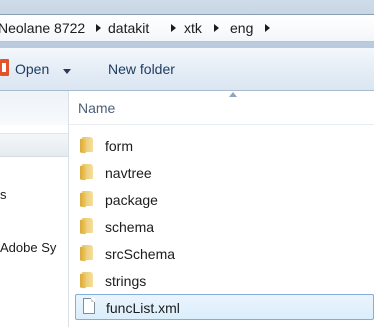 This screenshot has height=327, width=374. I want to click on open-dropdown-arrow-icon, so click(67, 71).